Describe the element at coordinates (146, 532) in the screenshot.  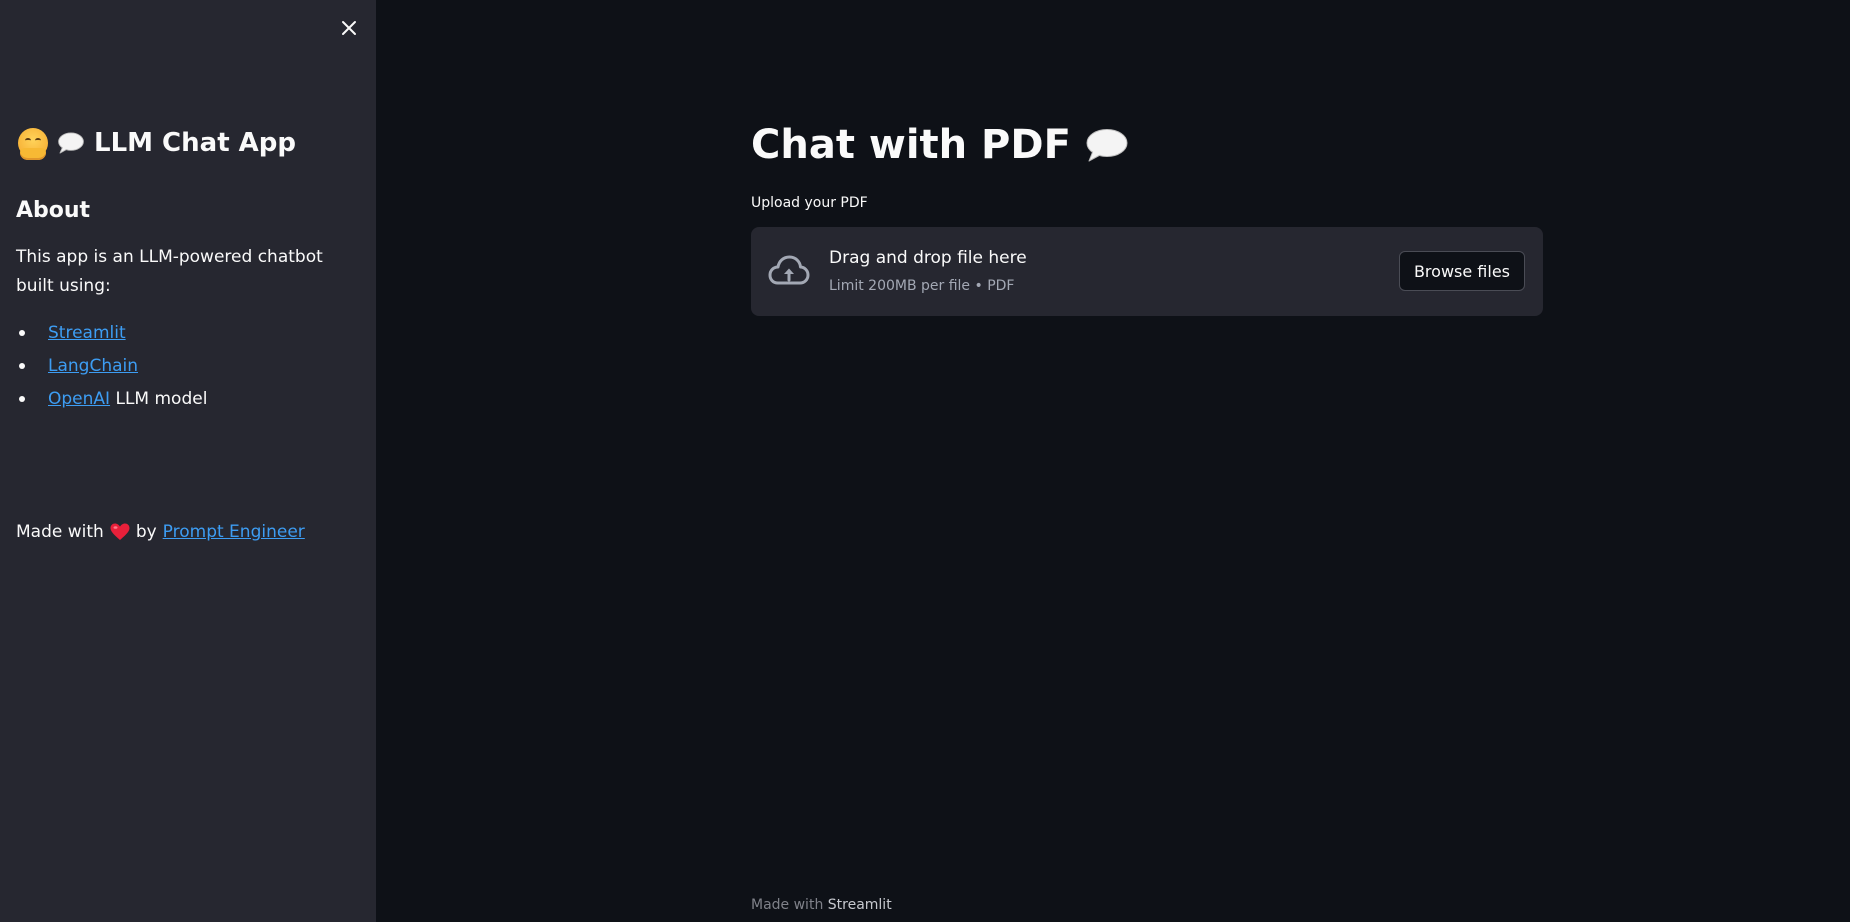
I see `made-with-by: by` at that location.